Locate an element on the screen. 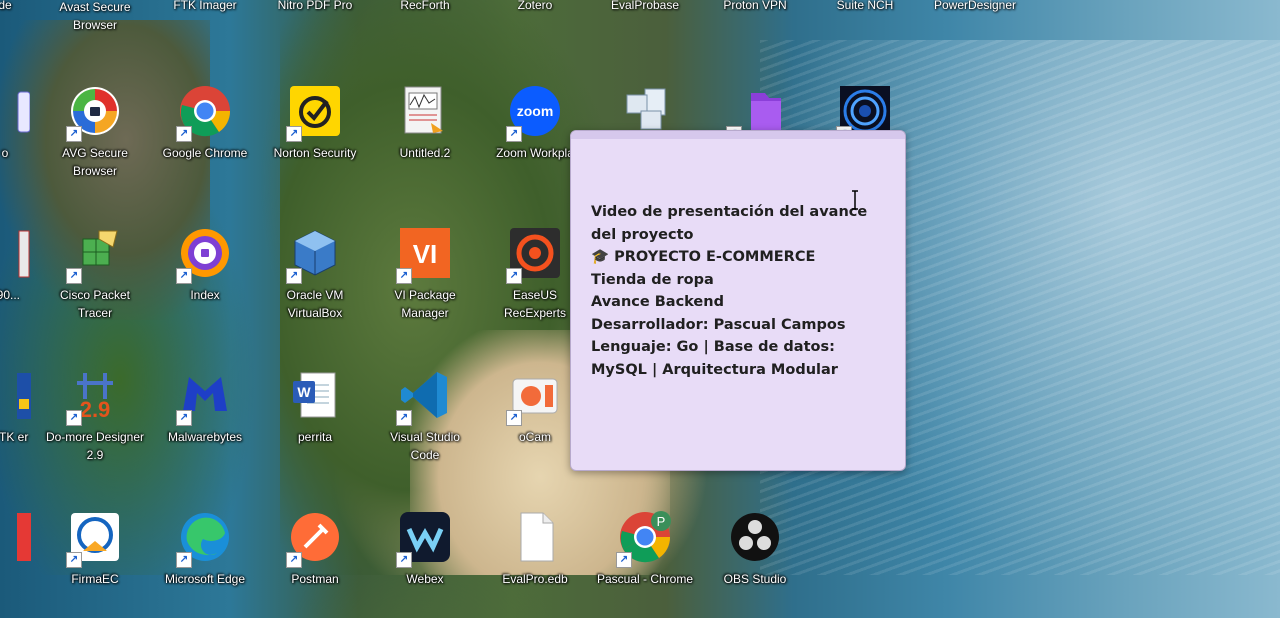 This screenshot has height=618, width=1280. svg-text: VI is located at coordinates (425, 254).